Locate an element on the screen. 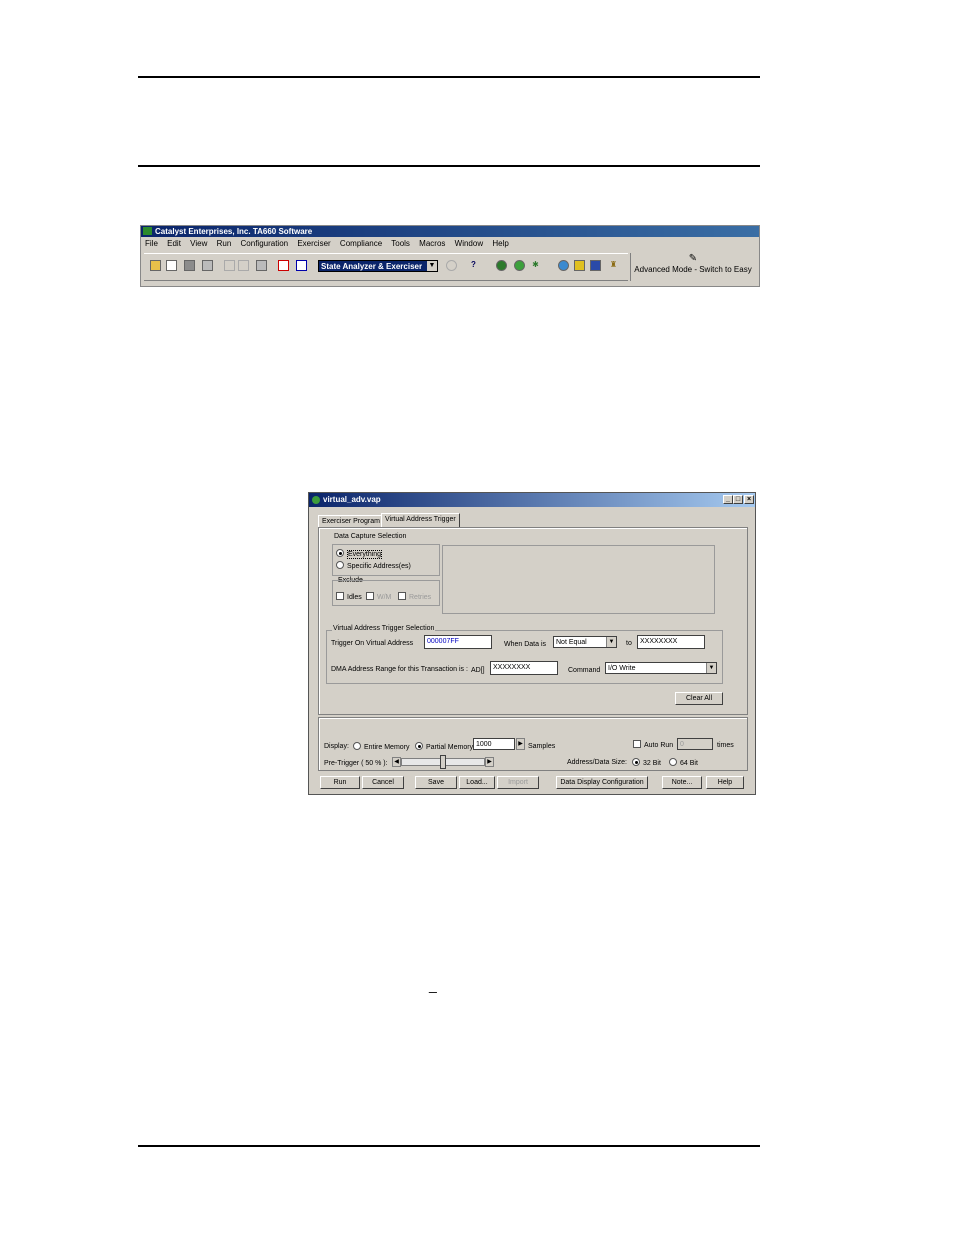 This screenshot has height=1235, width=954. radio-partial-dot is located at coordinates (419, 746).